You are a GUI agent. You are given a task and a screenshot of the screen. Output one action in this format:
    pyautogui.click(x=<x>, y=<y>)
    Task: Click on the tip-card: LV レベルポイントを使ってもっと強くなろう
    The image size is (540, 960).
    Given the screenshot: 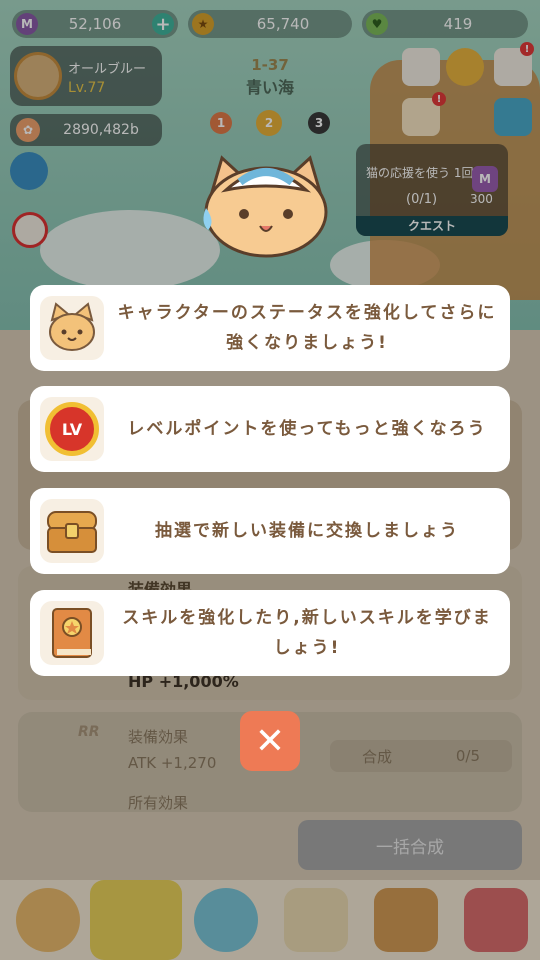 What is the action you would take?
    pyautogui.click(x=270, y=429)
    